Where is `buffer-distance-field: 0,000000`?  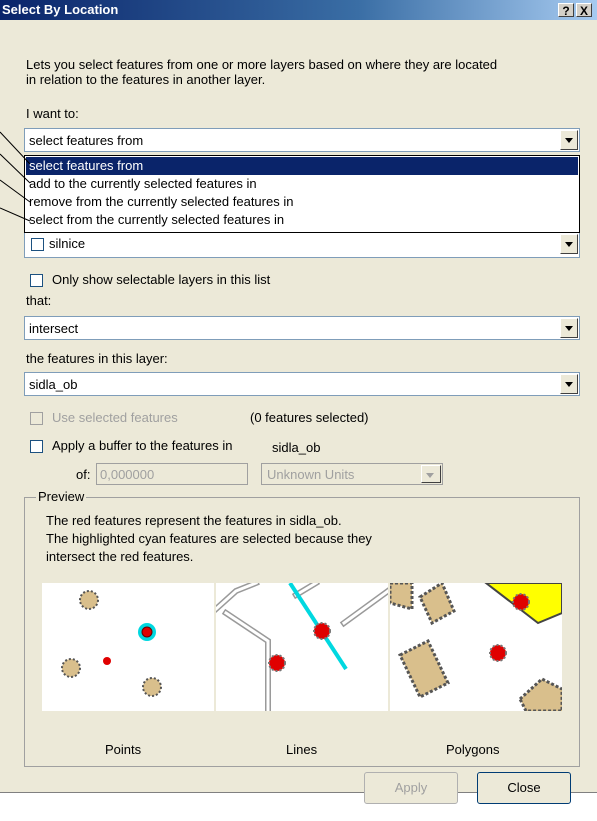 buffer-distance-field: 0,000000 is located at coordinates (172, 474).